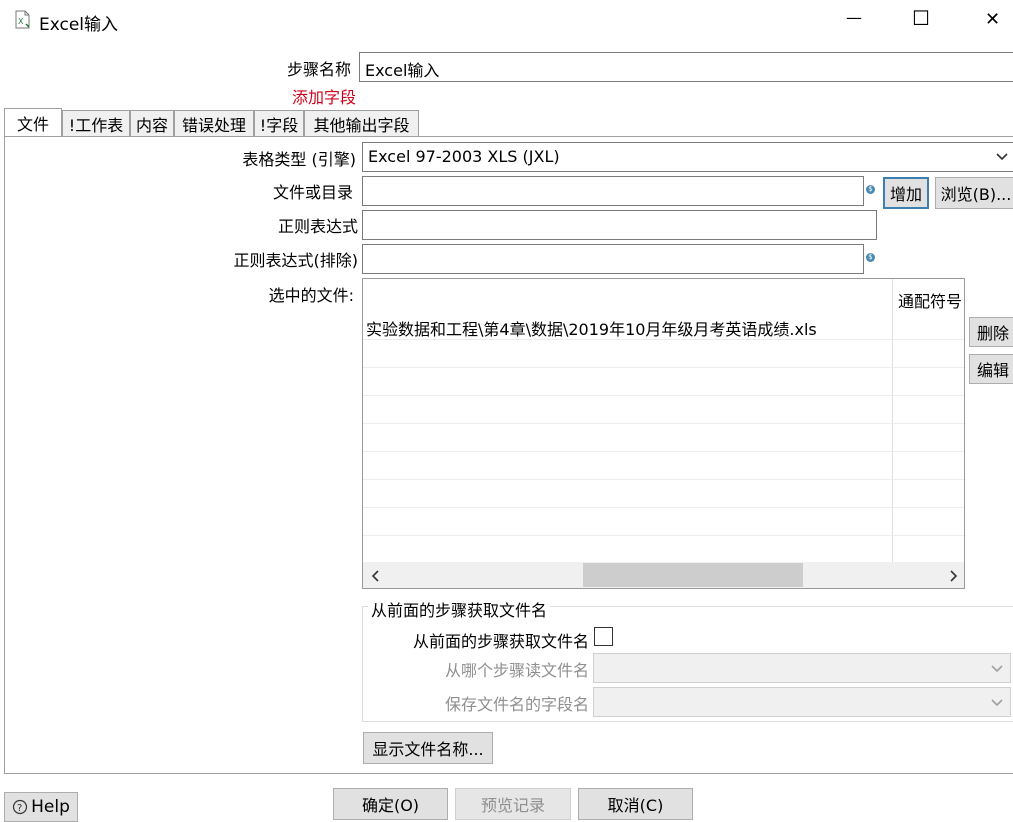  What do you see at coordinates (516, 670) in the screenshot?
I see `read-step-label: 从哪个步骤读文件名` at bounding box center [516, 670].